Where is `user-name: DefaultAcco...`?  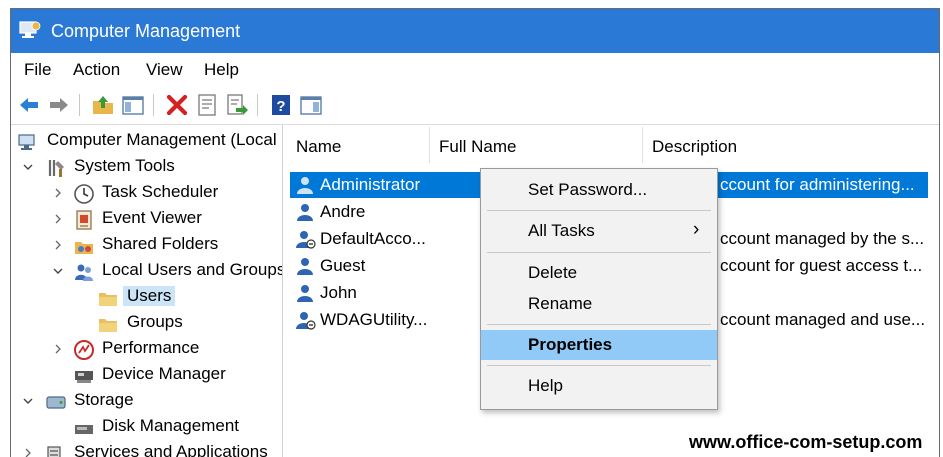 user-name: DefaultAcco... is located at coordinates (373, 238).